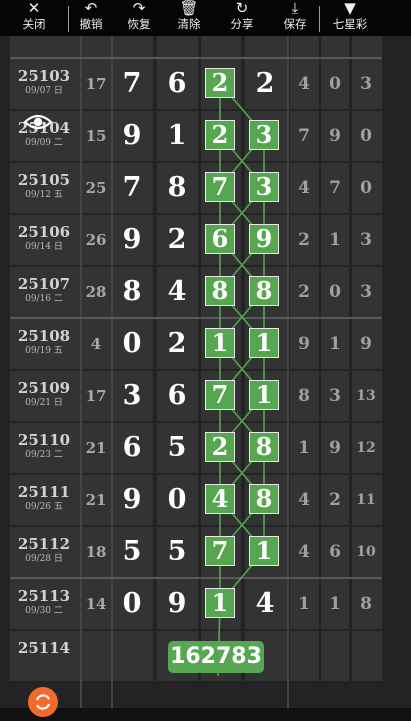 The width and height of the screenshot is (411, 721). I want to click on refresh-icon, so click(43, 702).